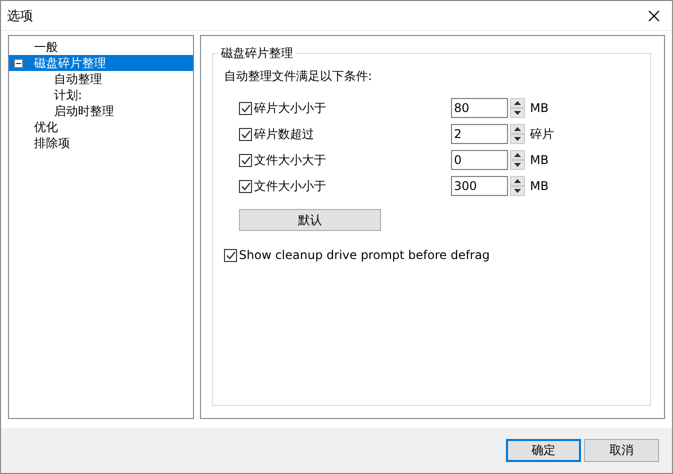 This screenshot has height=474, width=673. What do you see at coordinates (364, 255) in the screenshot?
I see `checkbox-label: Show cleanup drive prompt before defrag` at bounding box center [364, 255].